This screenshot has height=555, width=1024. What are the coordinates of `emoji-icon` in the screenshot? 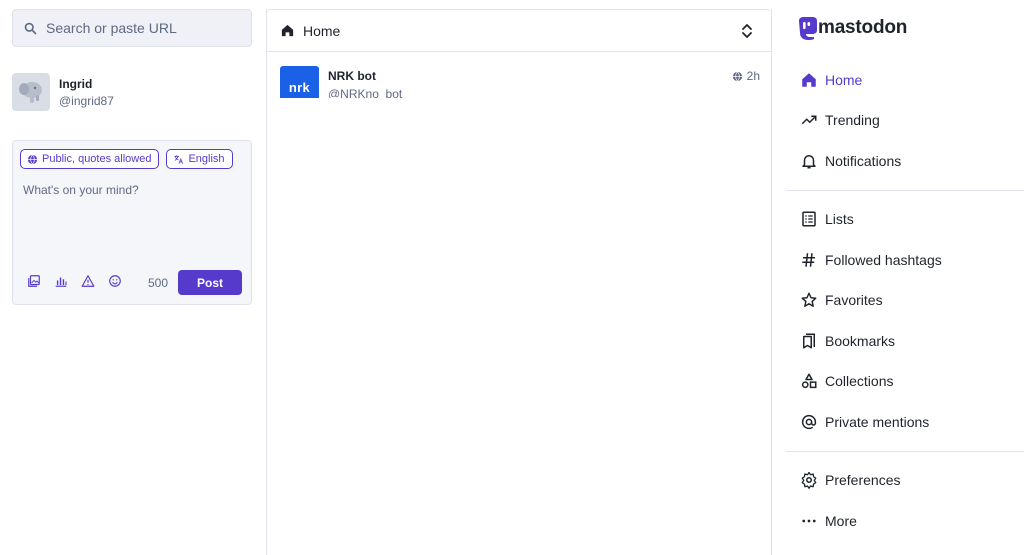 It's located at (115, 281).